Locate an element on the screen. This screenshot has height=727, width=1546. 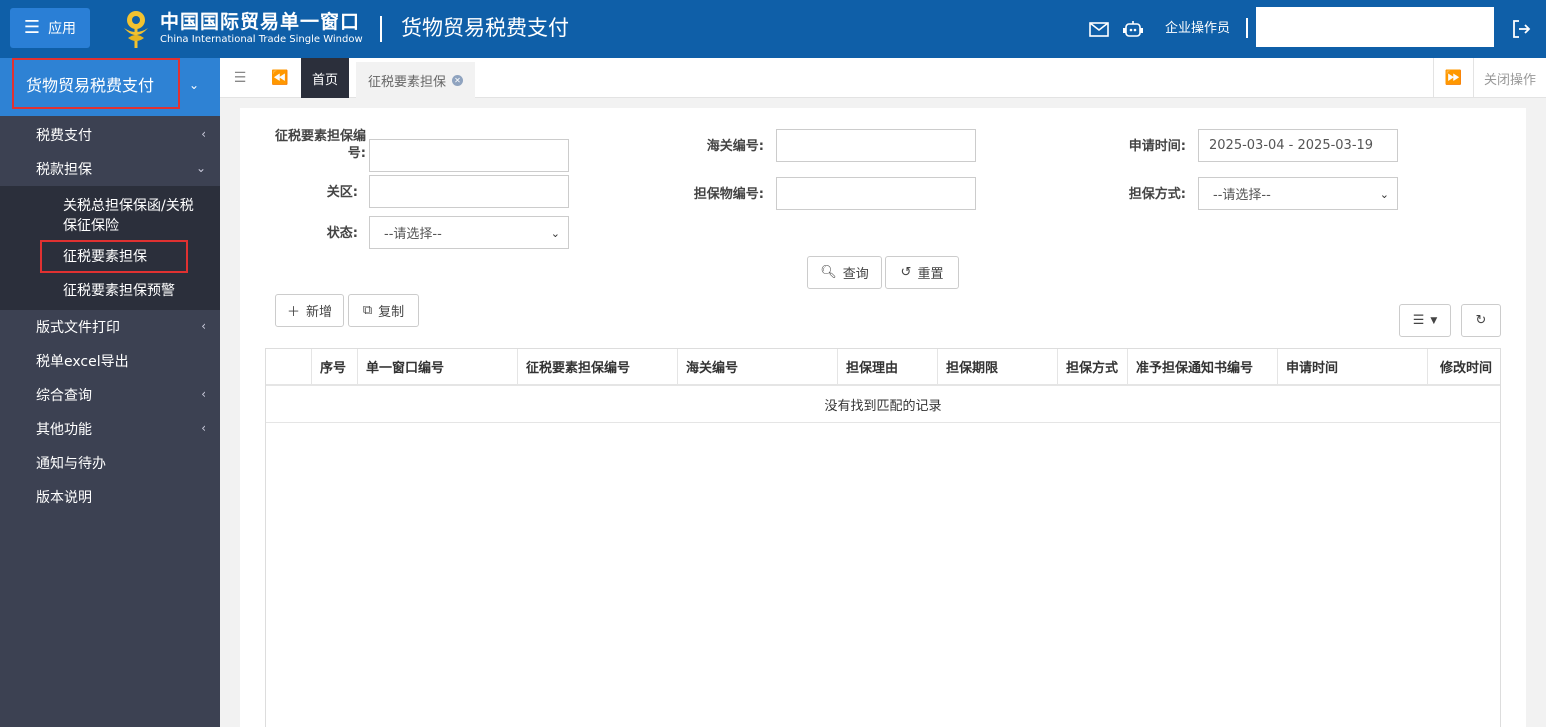
logout-icon is located at coordinates (1521, 29).